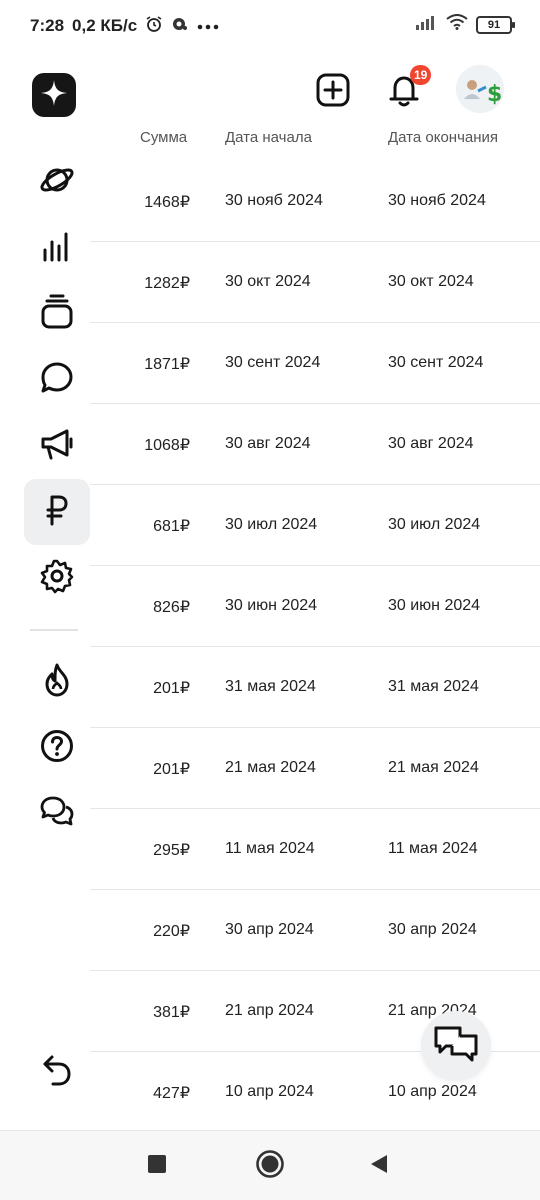 The image size is (540, 1200). I want to click on cell-start-date: 30 окт 2024, so click(268, 281).